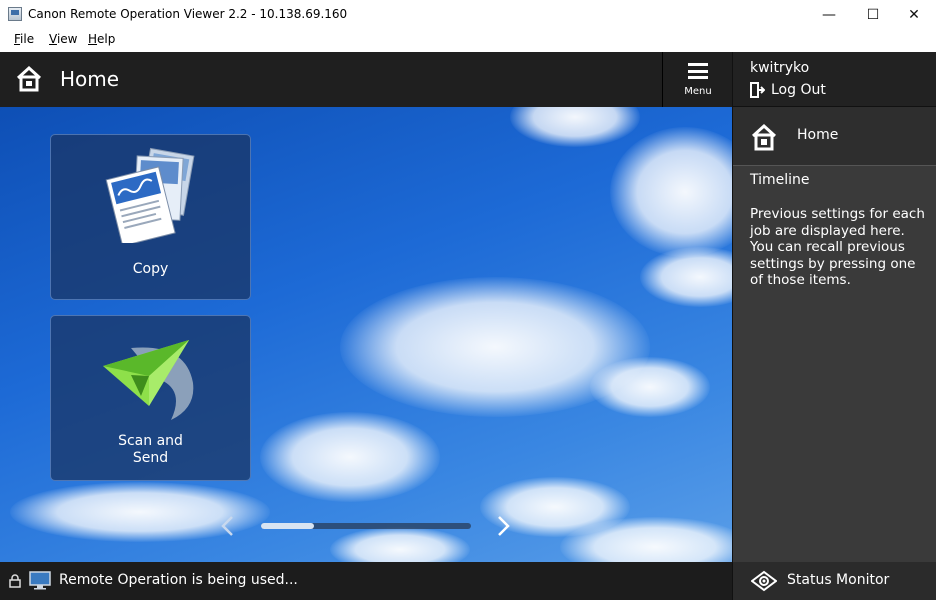  Describe the element at coordinates (798, 90) in the screenshot. I see `logout-label: Log Out` at that location.